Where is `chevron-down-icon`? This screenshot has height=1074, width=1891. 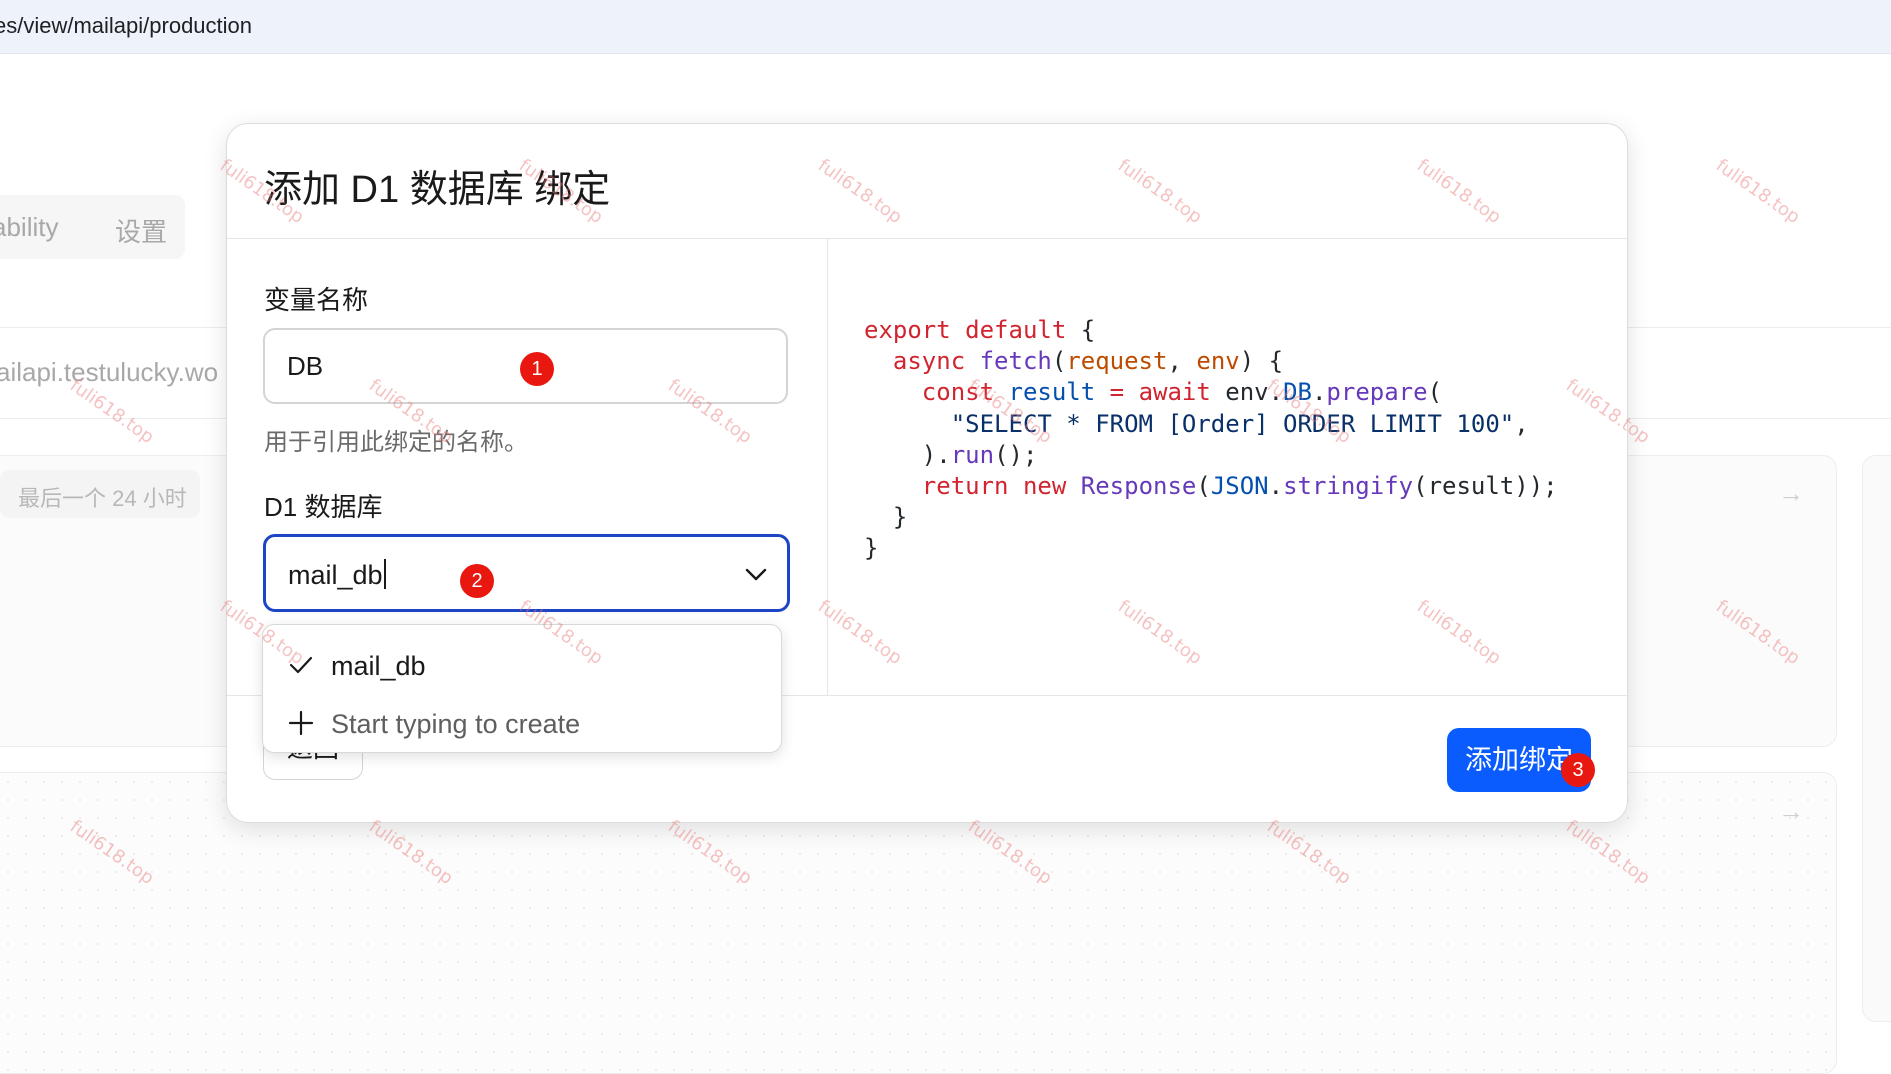
chevron-down-icon is located at coordinates (756, 574).